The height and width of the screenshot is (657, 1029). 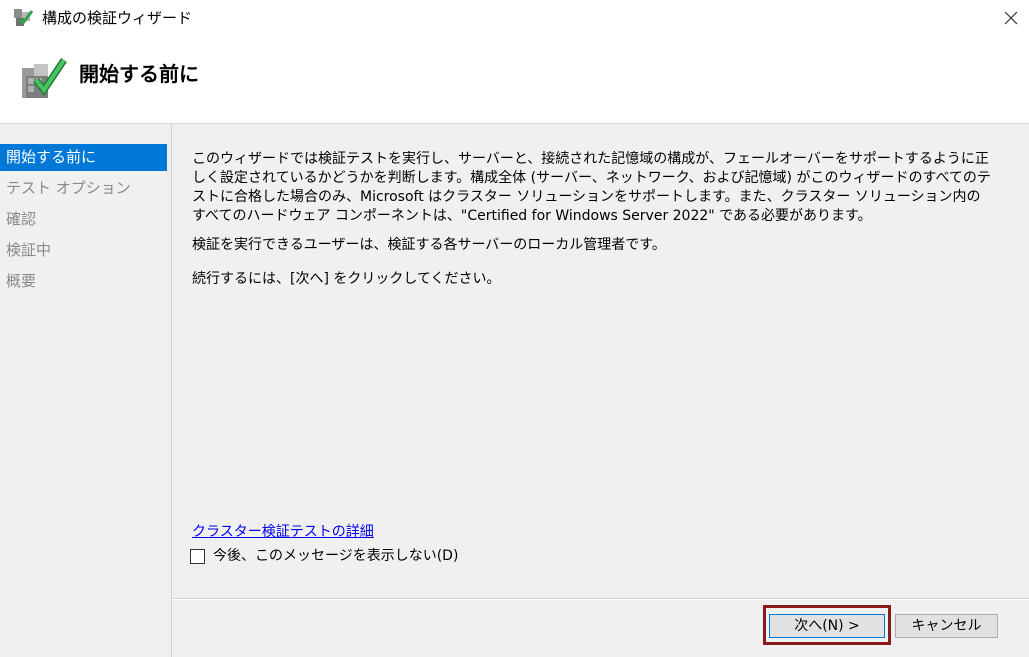 I want to click on close-button, so click(x=1010, y=18).